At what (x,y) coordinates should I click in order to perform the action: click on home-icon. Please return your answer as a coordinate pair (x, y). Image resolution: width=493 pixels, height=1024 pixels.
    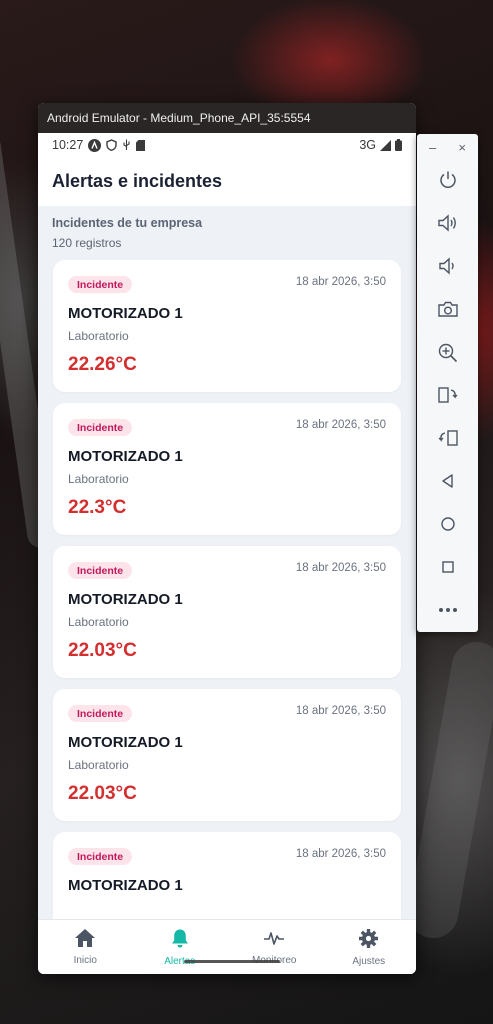
    Looking at the image, I should click on (85, 939).